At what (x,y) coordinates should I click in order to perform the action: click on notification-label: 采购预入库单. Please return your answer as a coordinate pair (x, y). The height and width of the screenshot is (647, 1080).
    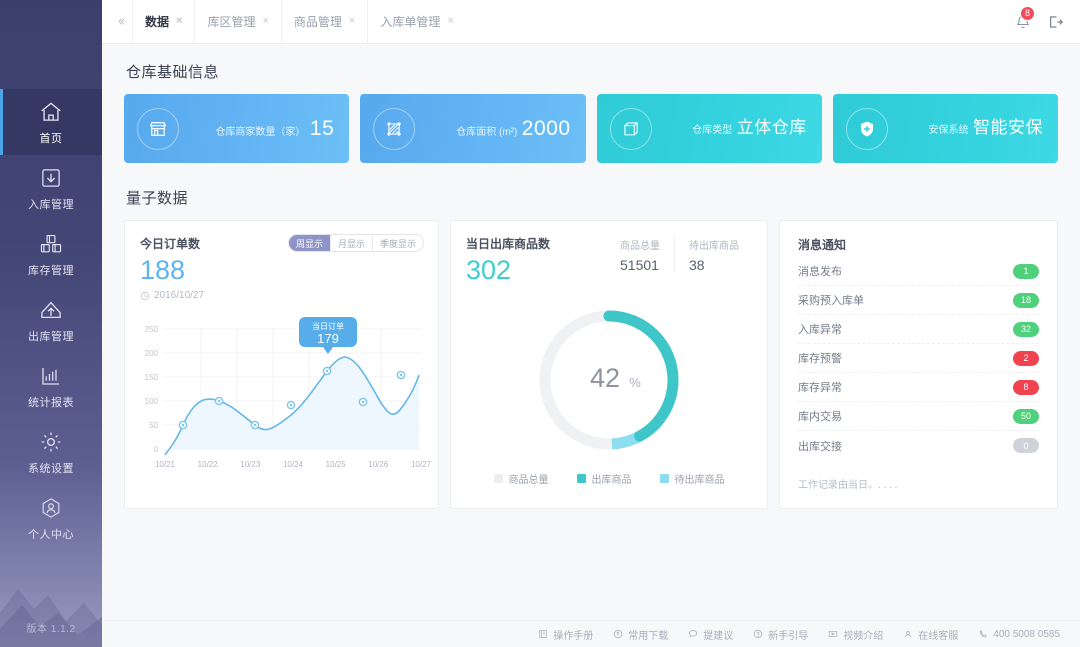
    Looking at the image, I should click on (831, 301).